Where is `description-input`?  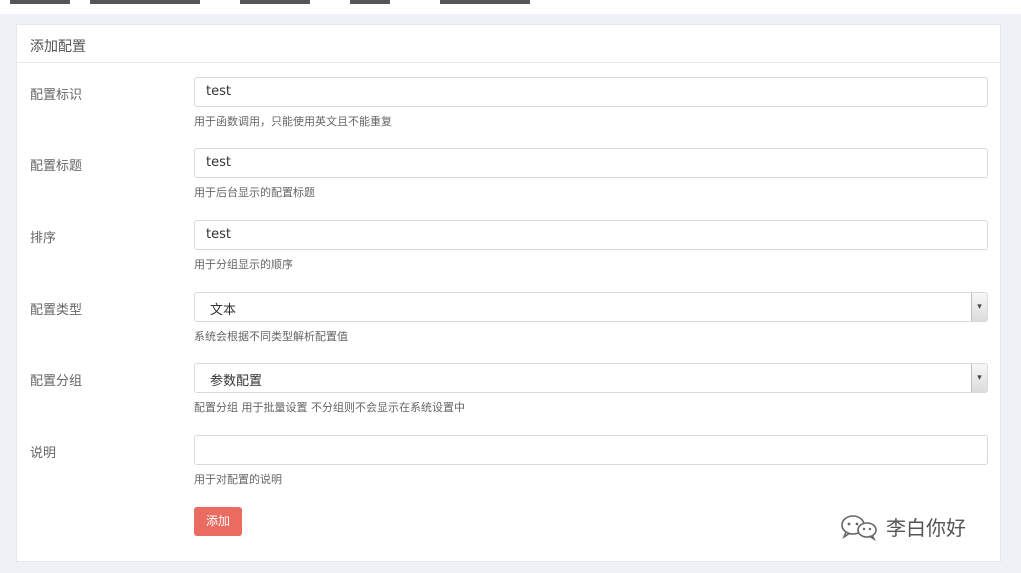
description-input is located at coordinates (591, 450).